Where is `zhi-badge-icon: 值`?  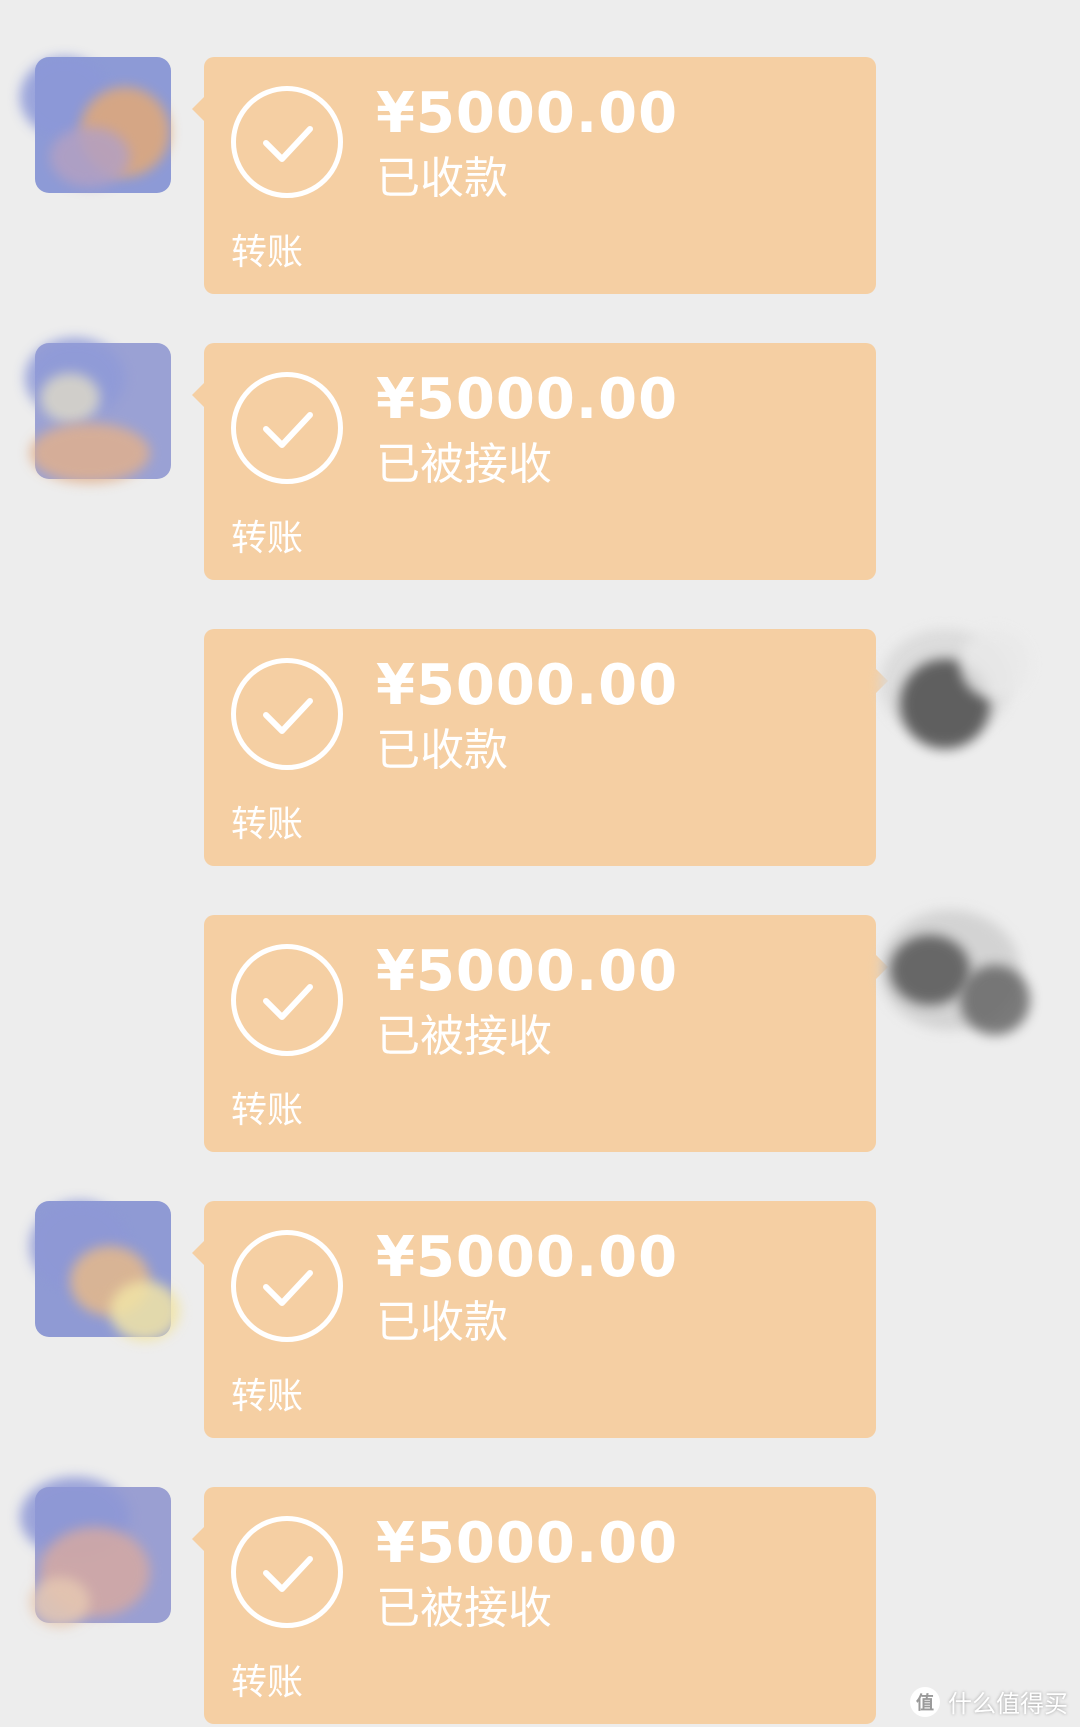
zhi-badge-icon: 值 is located at coordinates (925, 1701).